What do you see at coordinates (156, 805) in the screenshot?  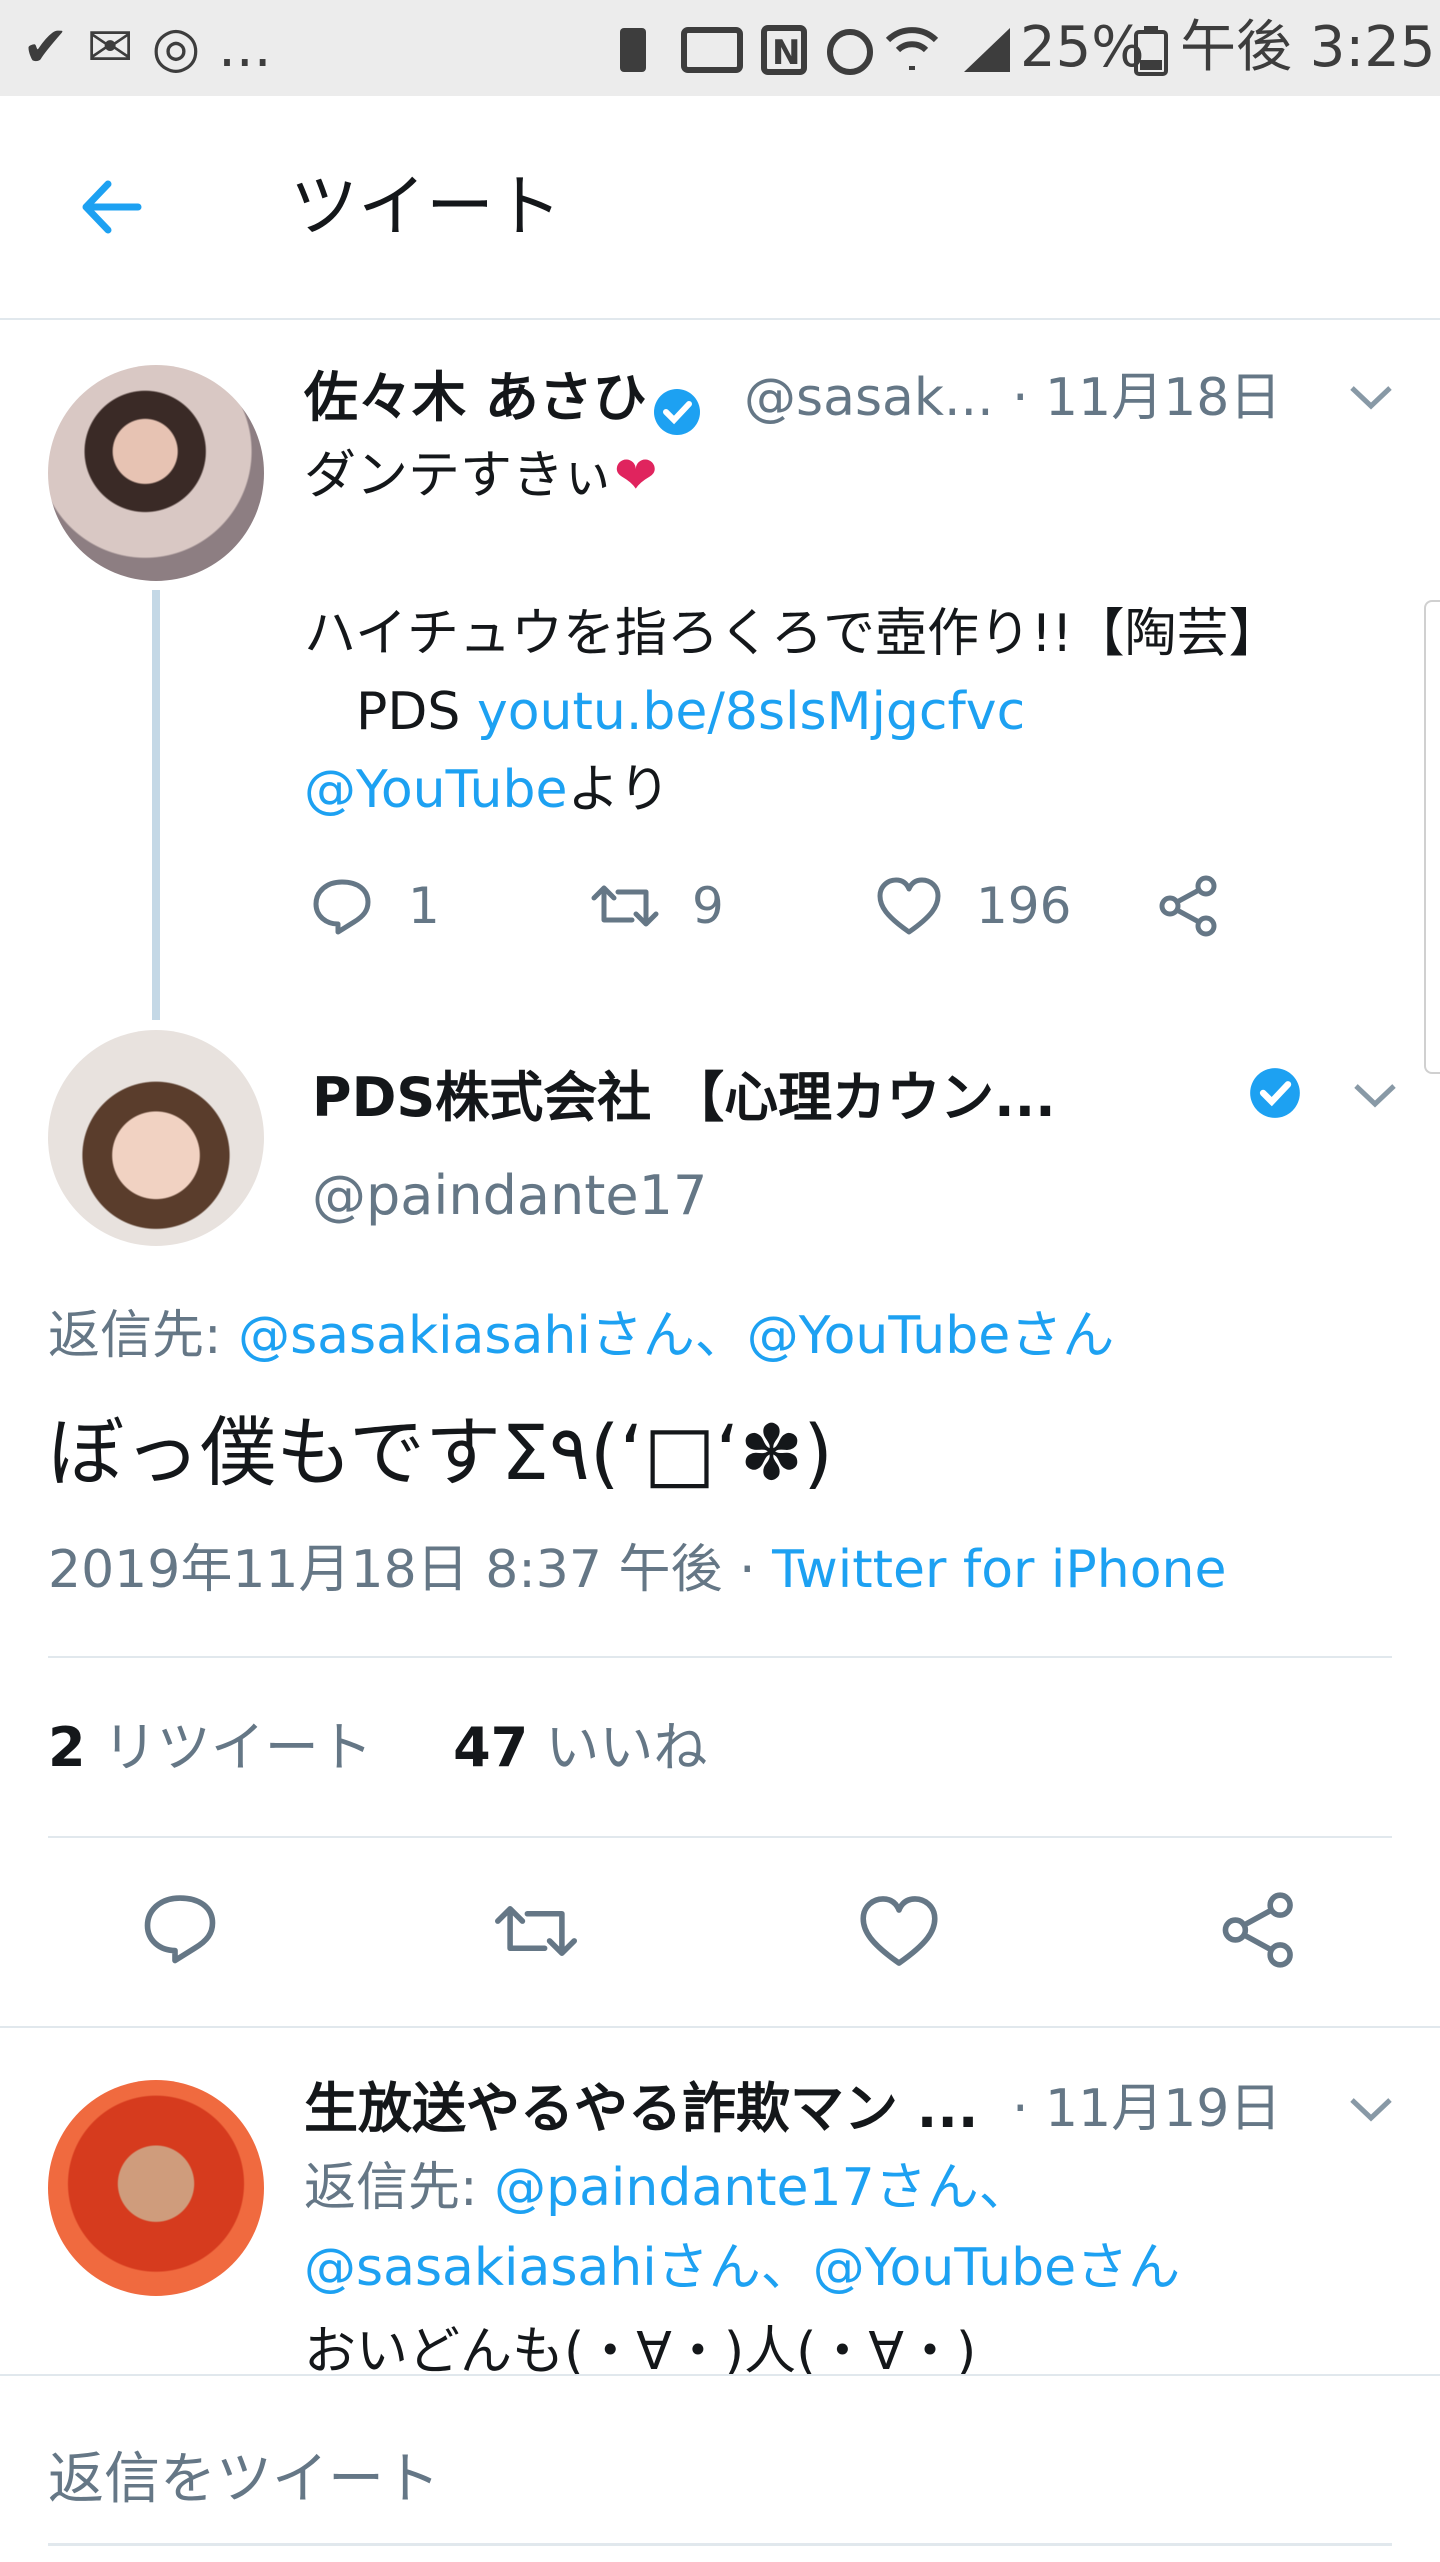 I see `thread-line` at bounding box center [156, 805].